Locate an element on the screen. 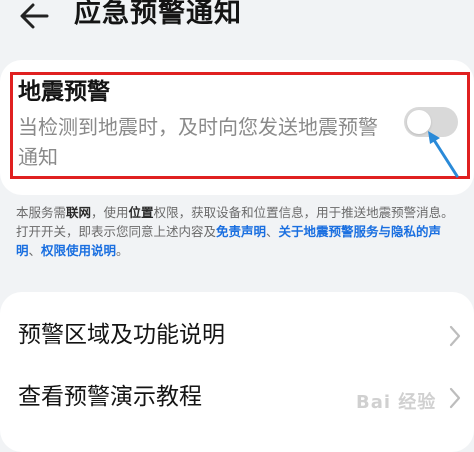  menu-item-label: 预警区域及功能说明 is located at coordinates (121, 335).